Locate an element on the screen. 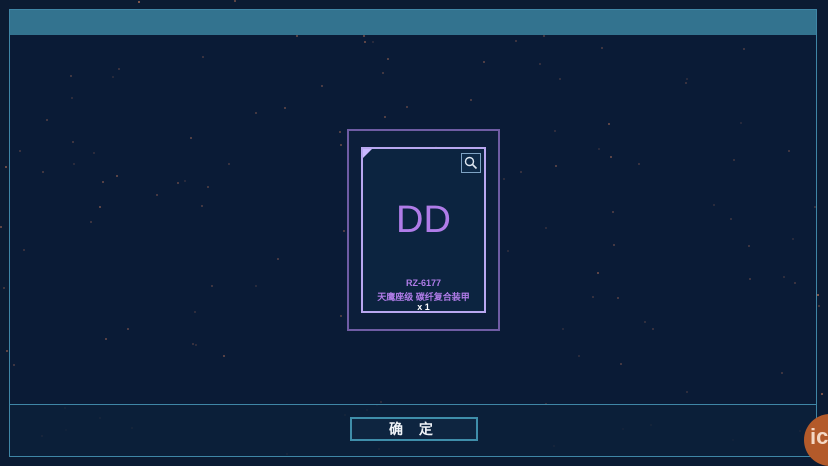 The width and height of the screenshot is (828, 466). confirm-button: 确 定 is located at coordinates (414, 429).